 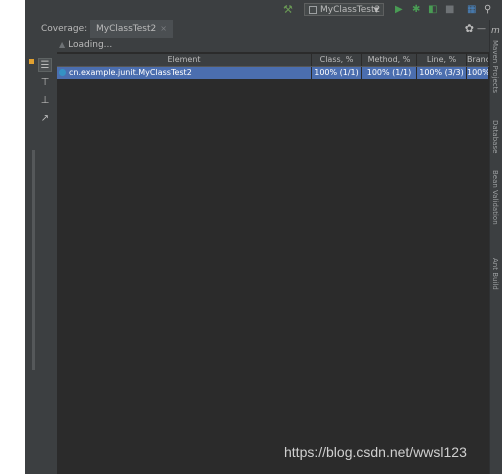 What do you see at coordinates (469, 29) in the screenshot?
I see `gear-icon: ✿` at bounding box center [469, 29].